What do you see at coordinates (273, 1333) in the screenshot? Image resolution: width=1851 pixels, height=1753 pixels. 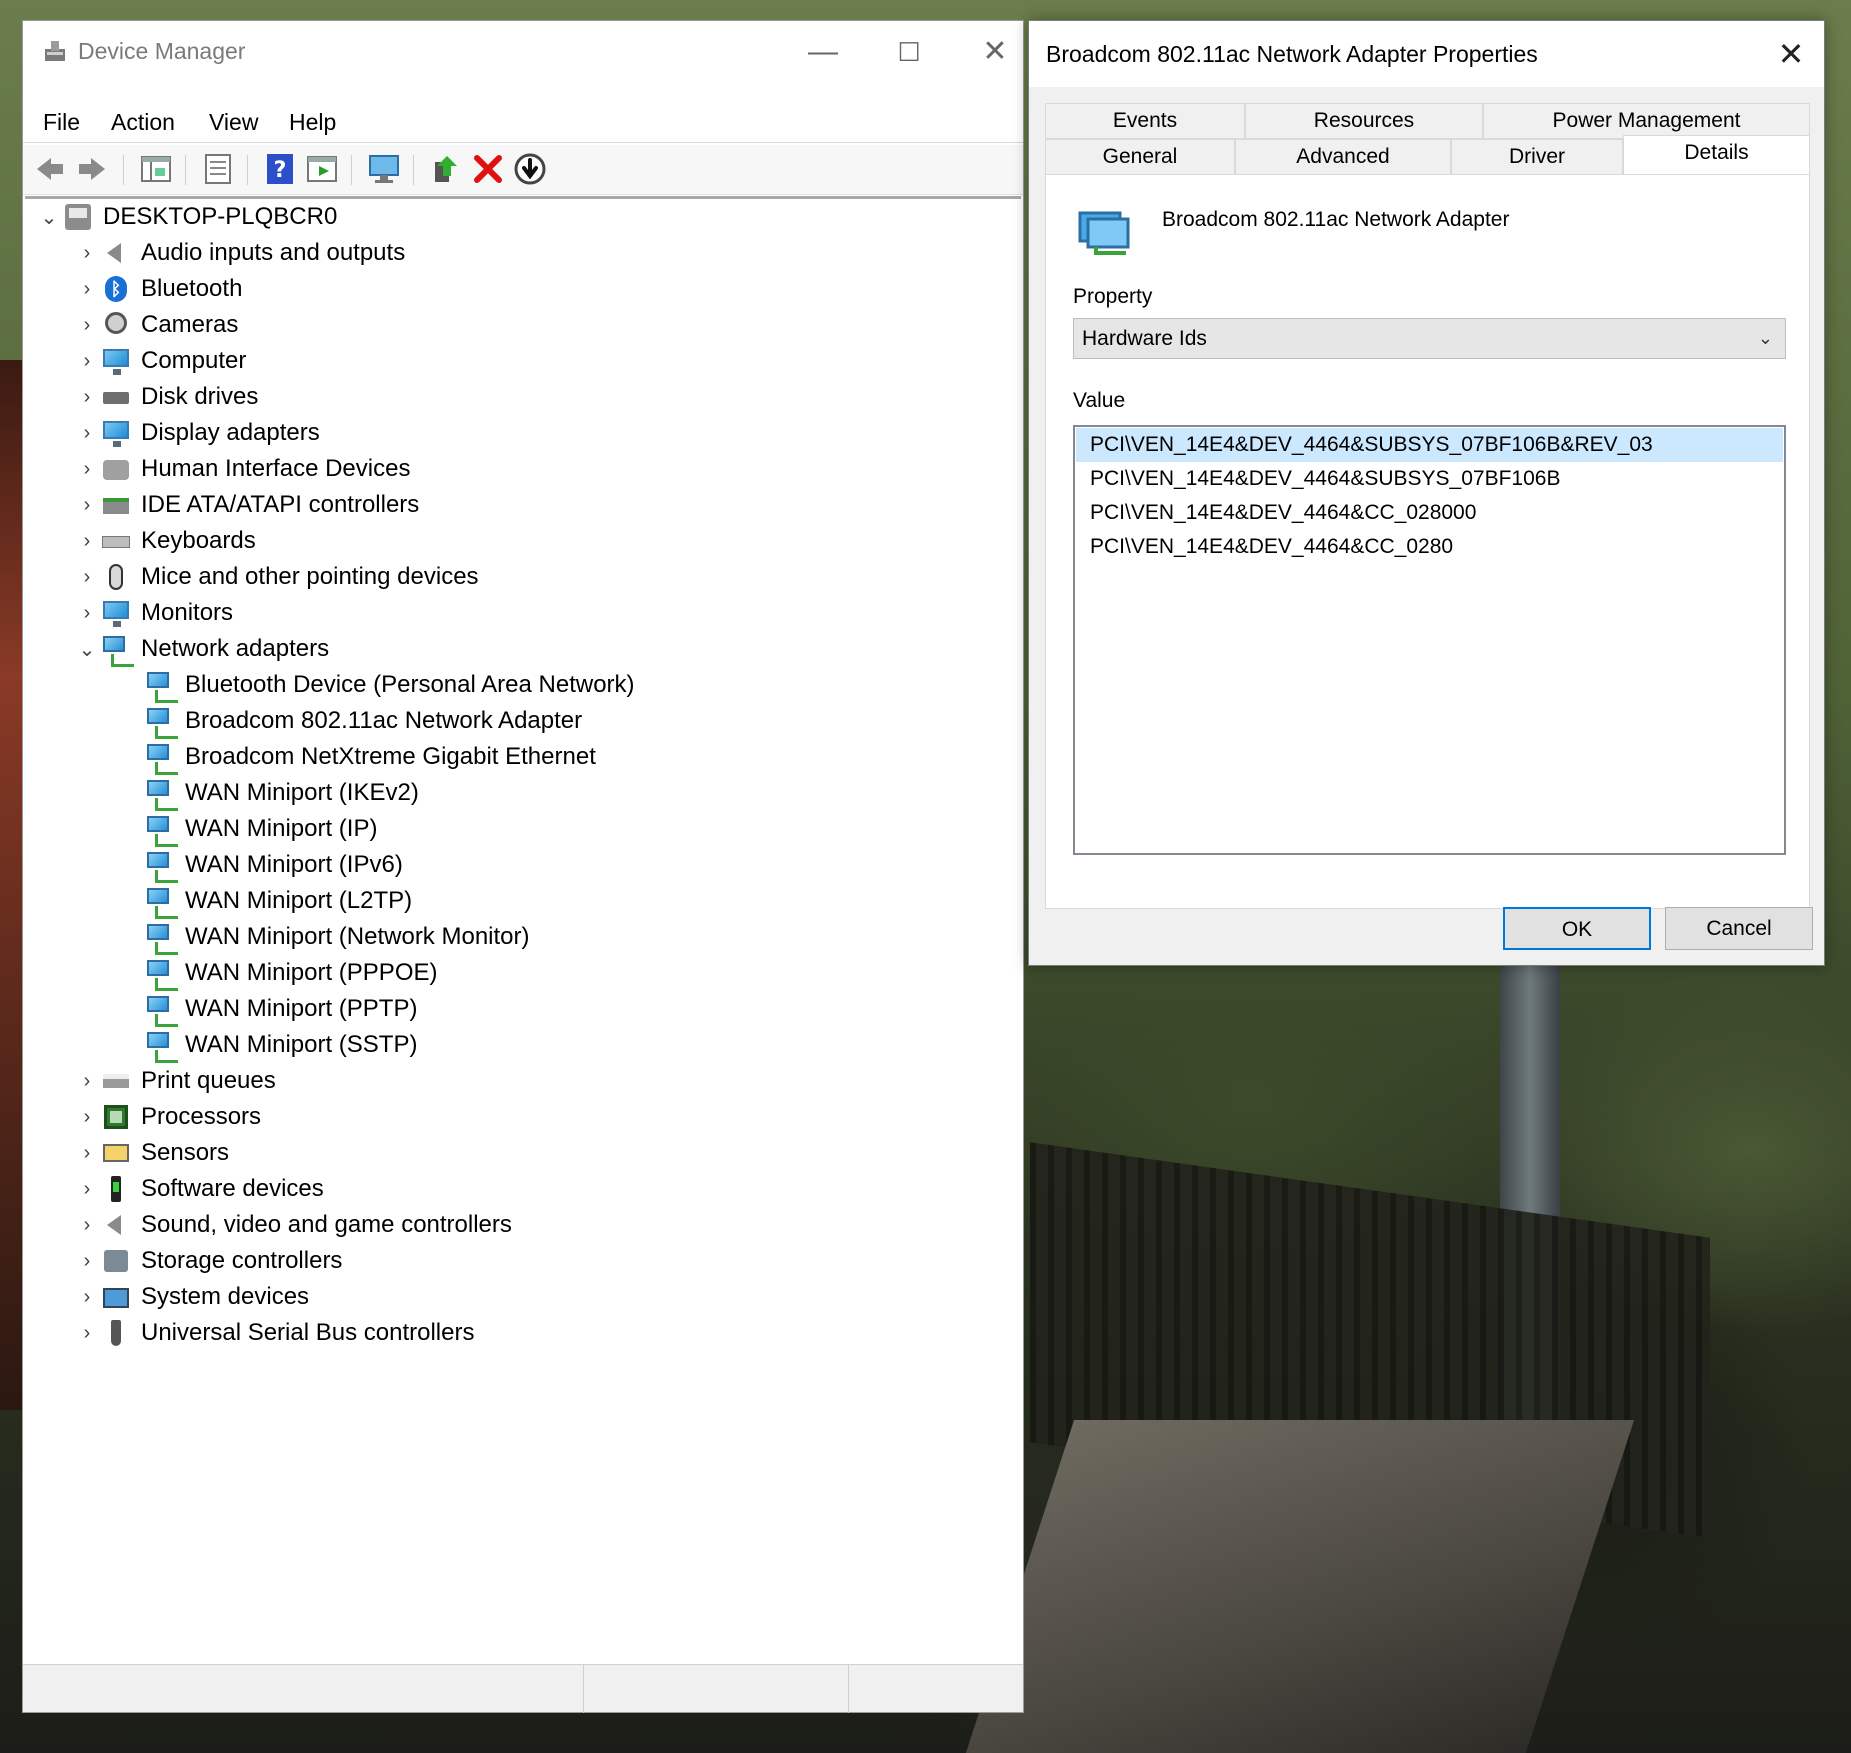 I see `tree-item-usb: › Universal Serial Bus controllers` at bounding box center [273, 1333].